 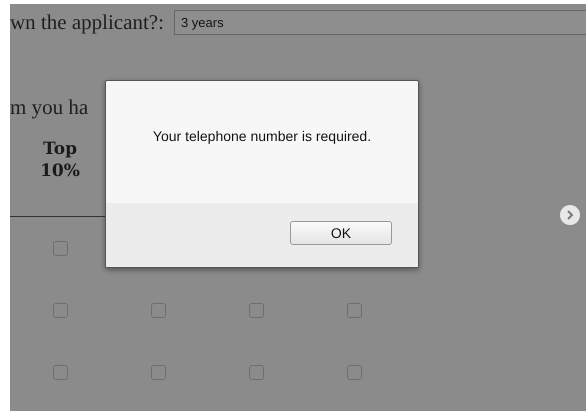 What do you see at coordinates (60, 160) in the screenshot?
I see `column-header: Top 10%` at bounding box center [60, 160].